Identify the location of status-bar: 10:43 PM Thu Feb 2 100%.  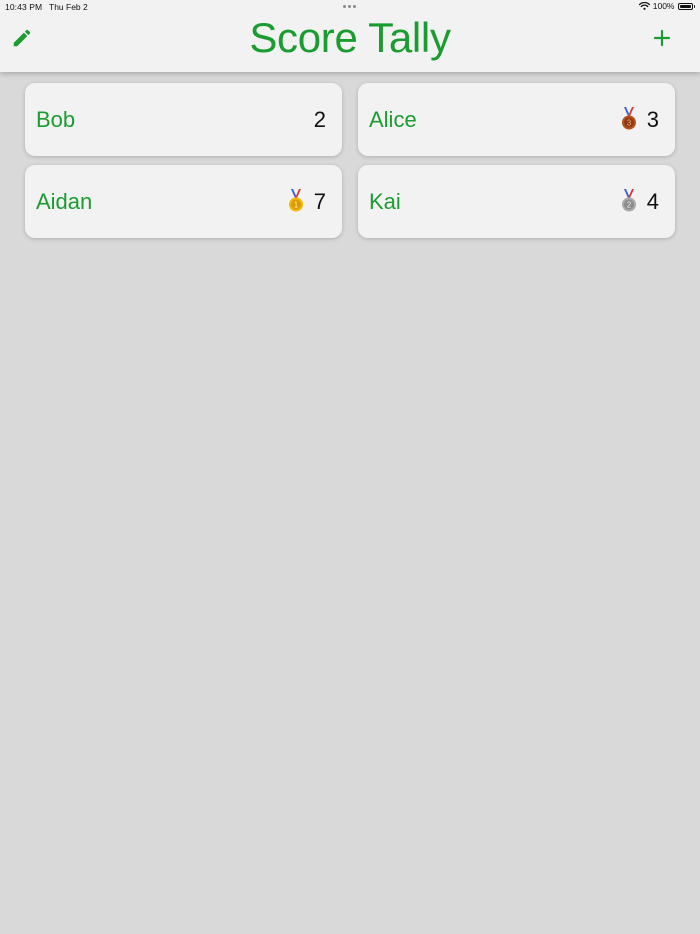
(350, 7).